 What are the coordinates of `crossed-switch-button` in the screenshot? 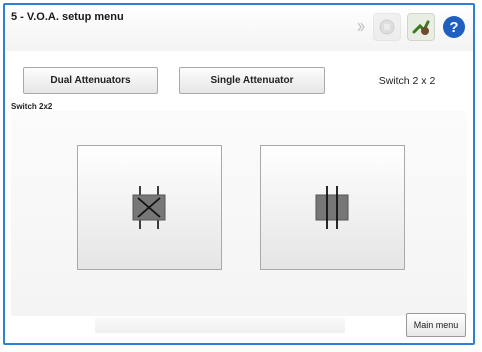 It's located at (149, 207).